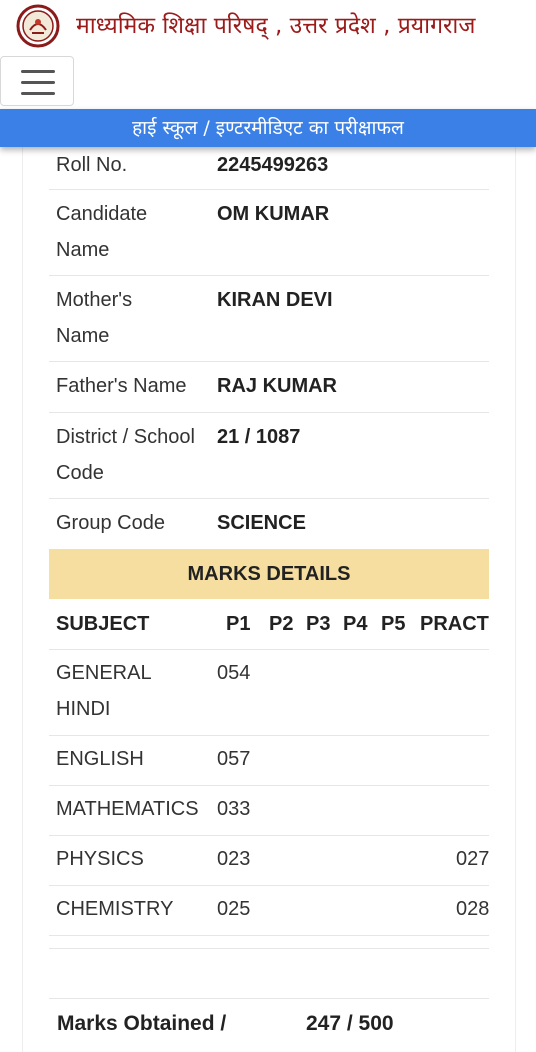  I want to click on table-row: MATHEMATICS 033, so click(269, 810).